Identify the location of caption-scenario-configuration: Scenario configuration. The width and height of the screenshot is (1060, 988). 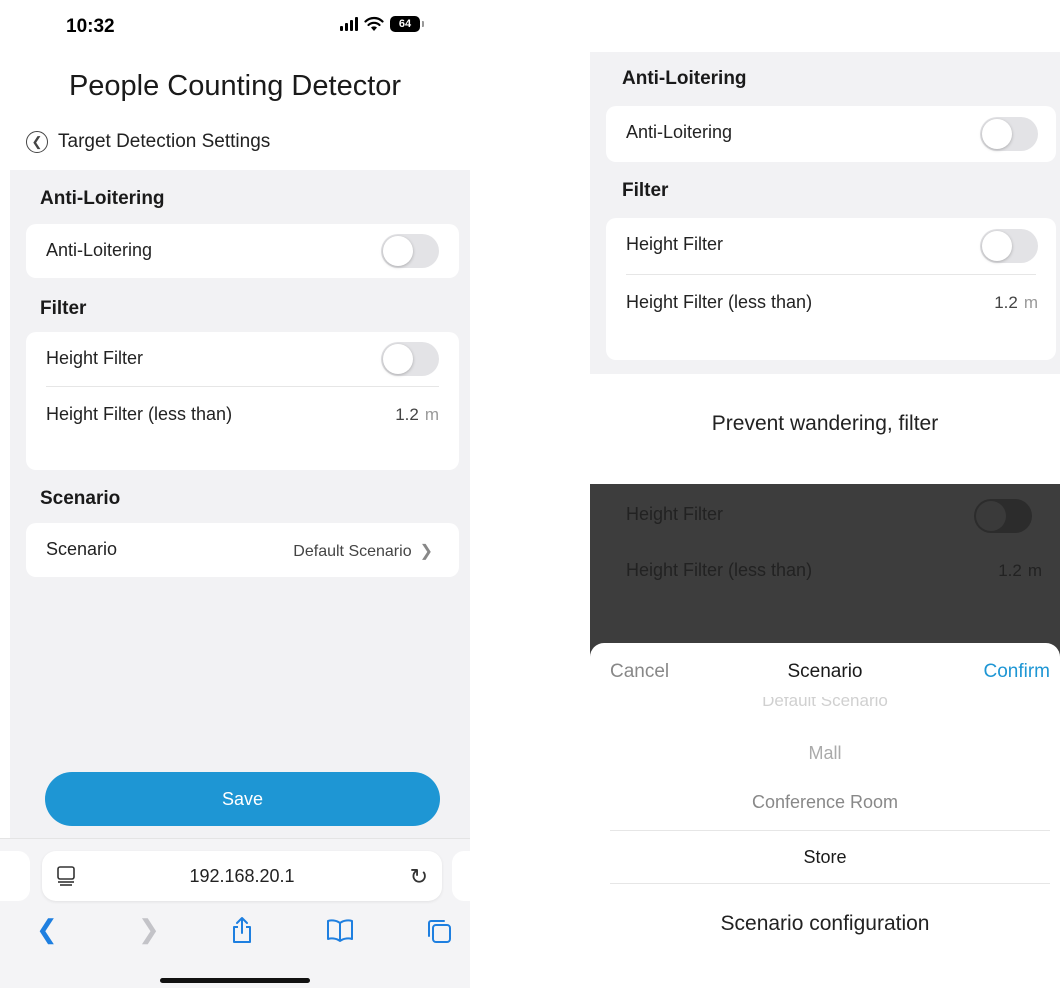
(825, 923).